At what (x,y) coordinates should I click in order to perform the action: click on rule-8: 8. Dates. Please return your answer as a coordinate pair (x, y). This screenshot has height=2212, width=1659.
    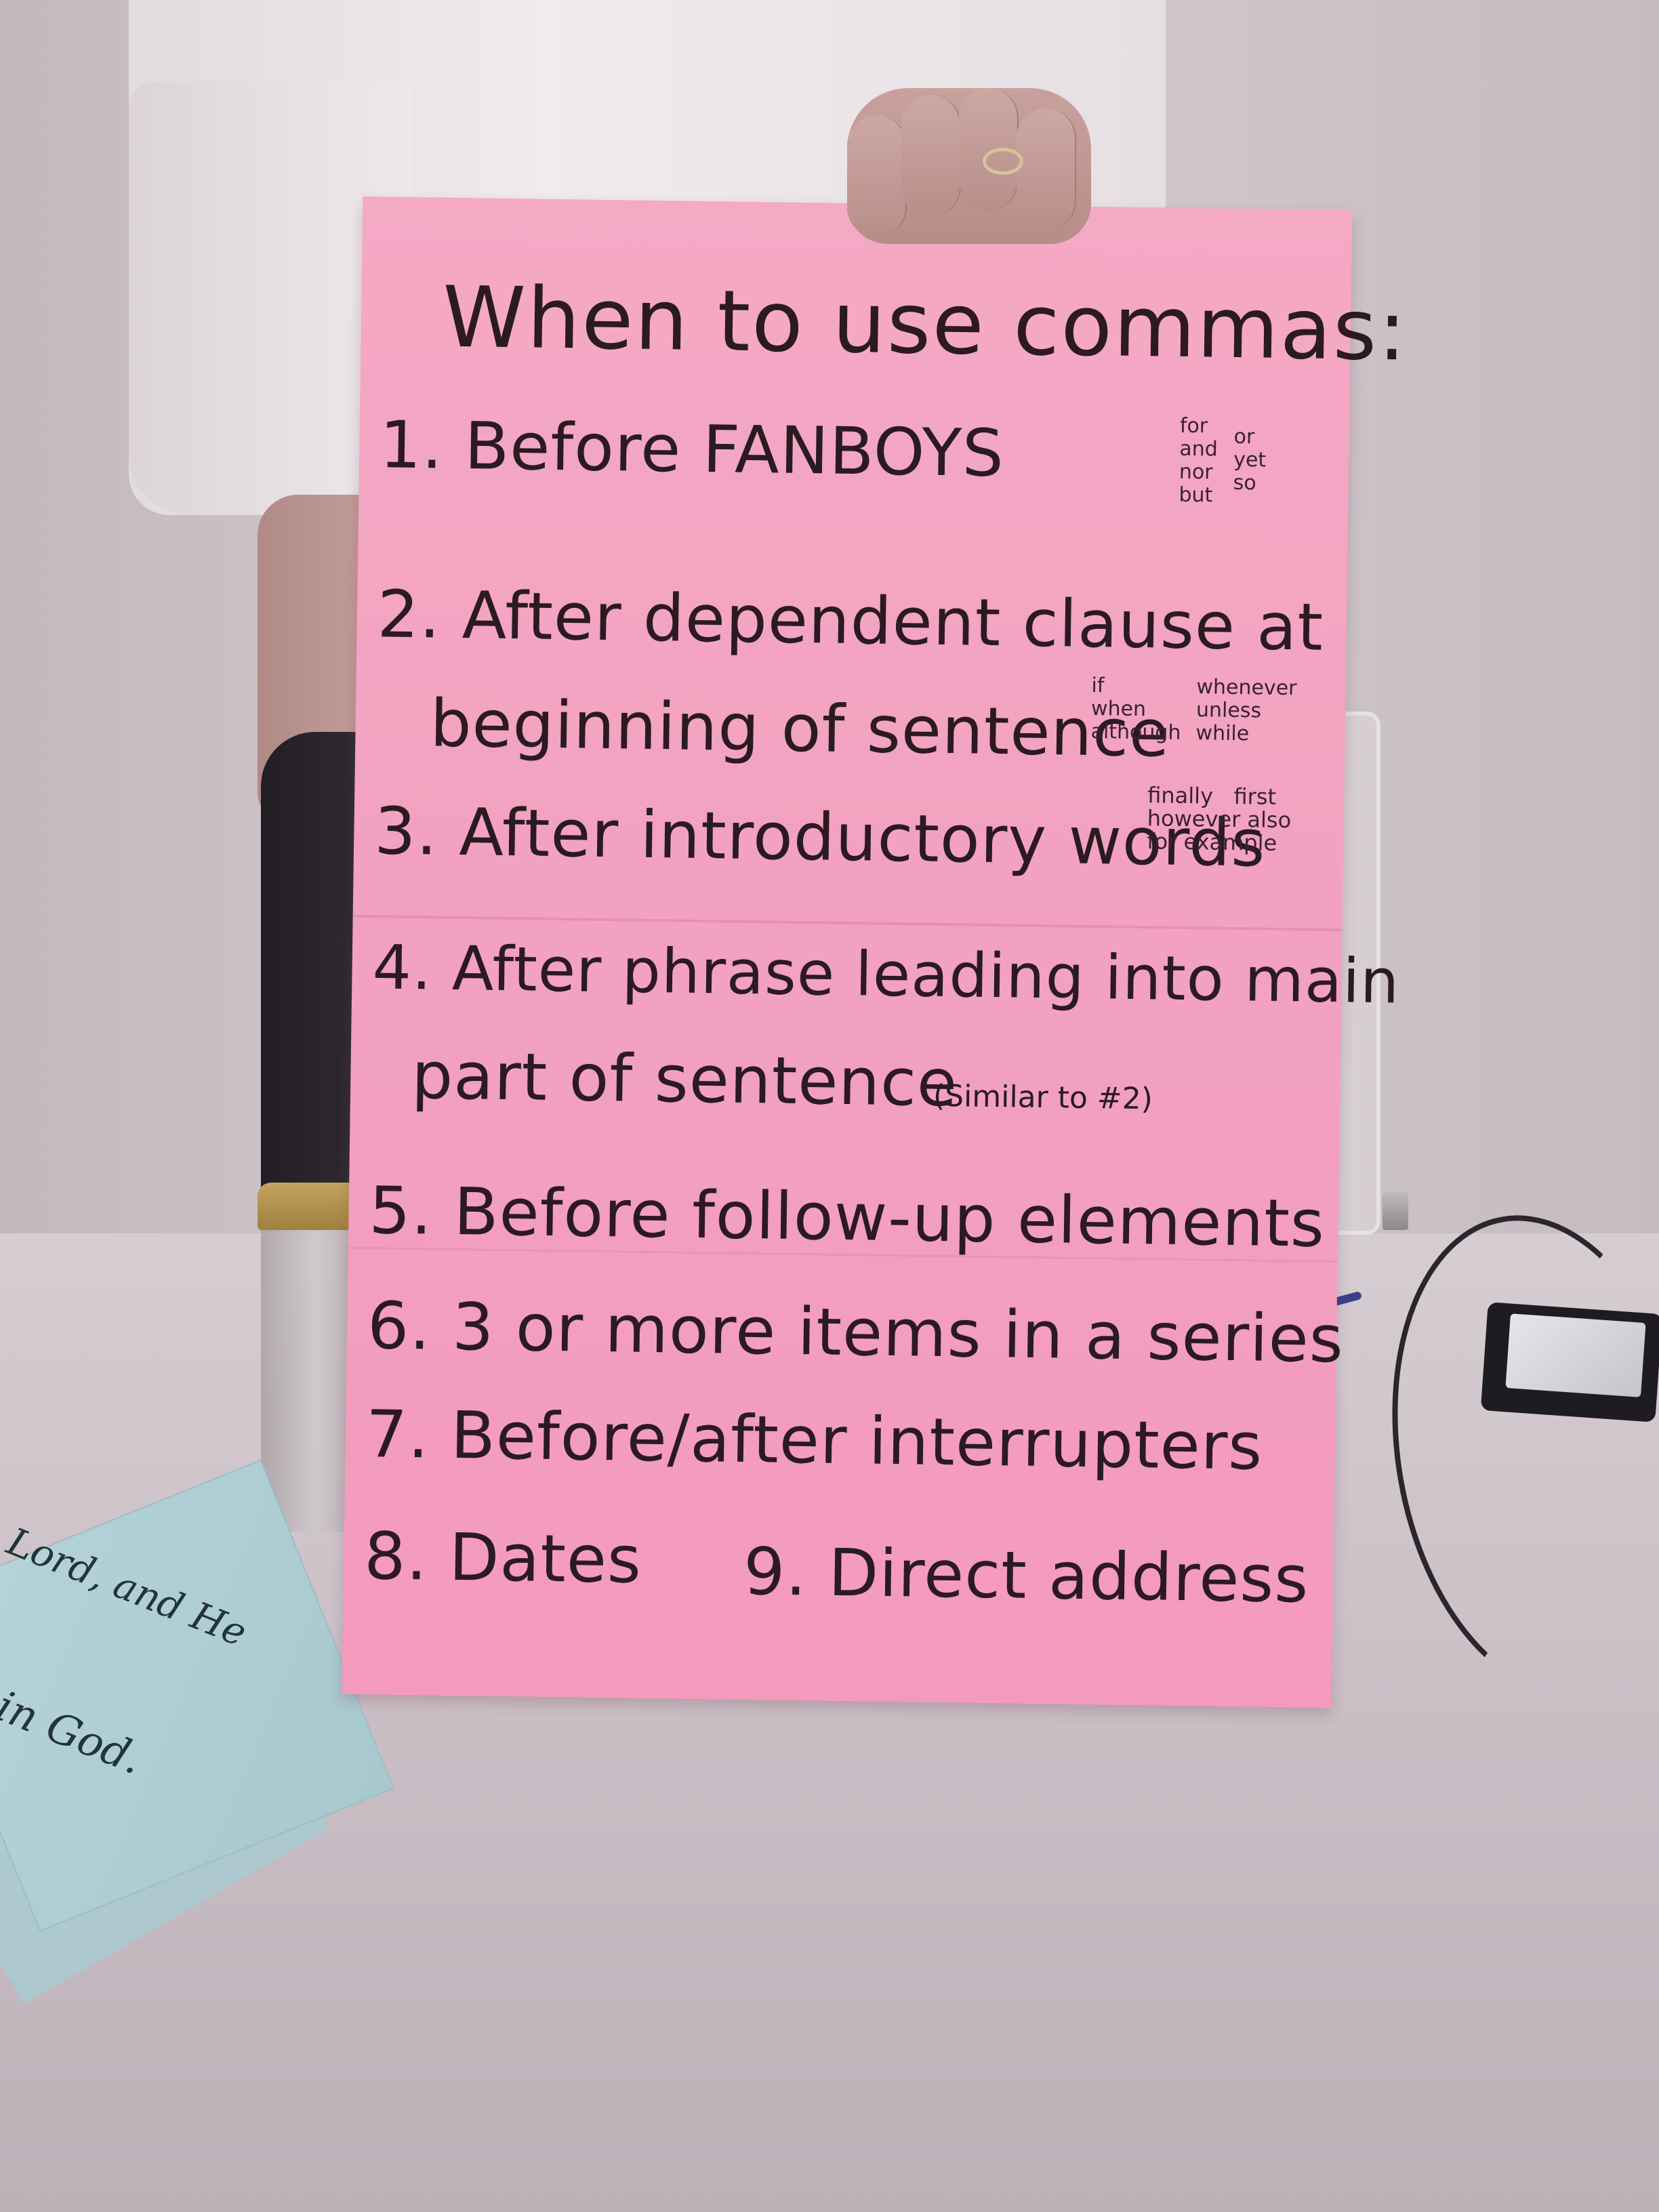
    Looking at the image, I should click on (503, 1558).